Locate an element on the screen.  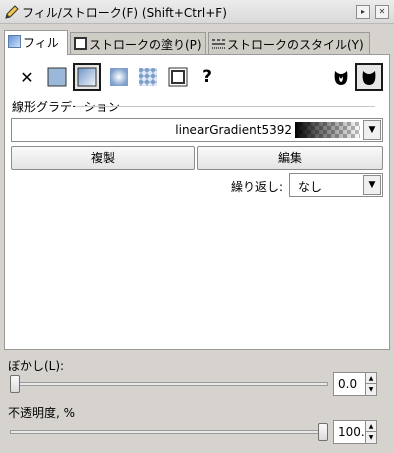
repeat-value: なし is located at coordinates (310, 187).